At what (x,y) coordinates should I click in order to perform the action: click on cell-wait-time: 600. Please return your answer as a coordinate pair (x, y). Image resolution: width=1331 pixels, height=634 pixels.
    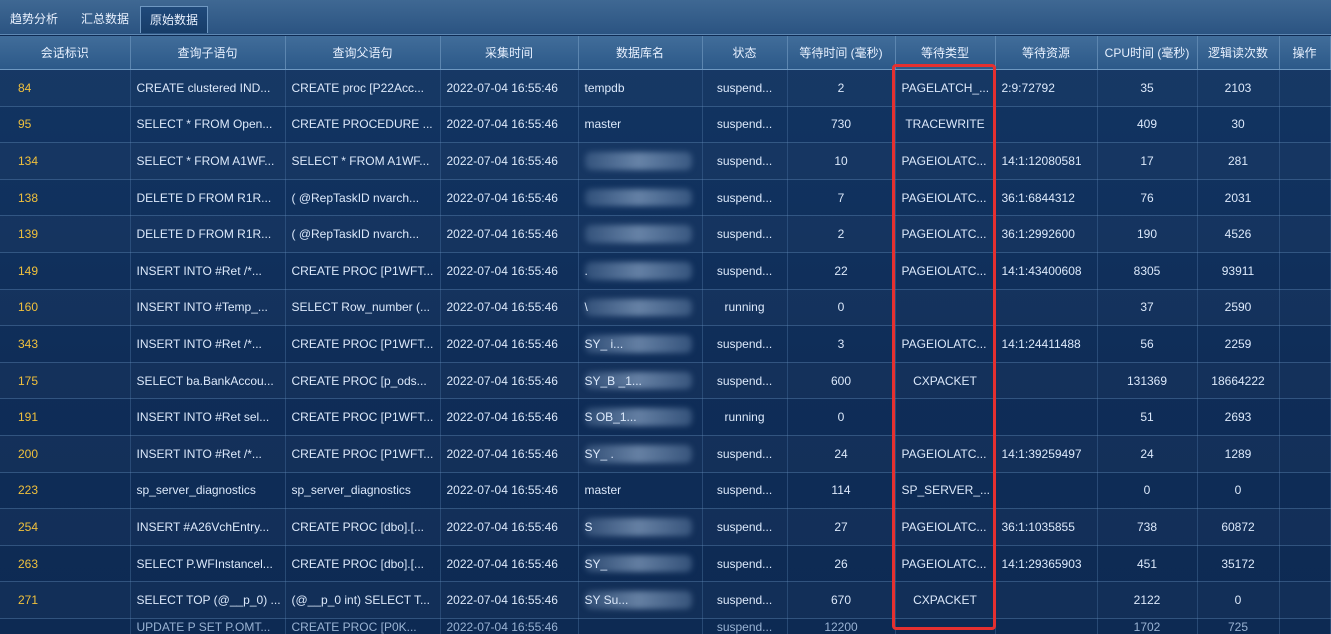
    Looking at the image, I should click on (841, 381).